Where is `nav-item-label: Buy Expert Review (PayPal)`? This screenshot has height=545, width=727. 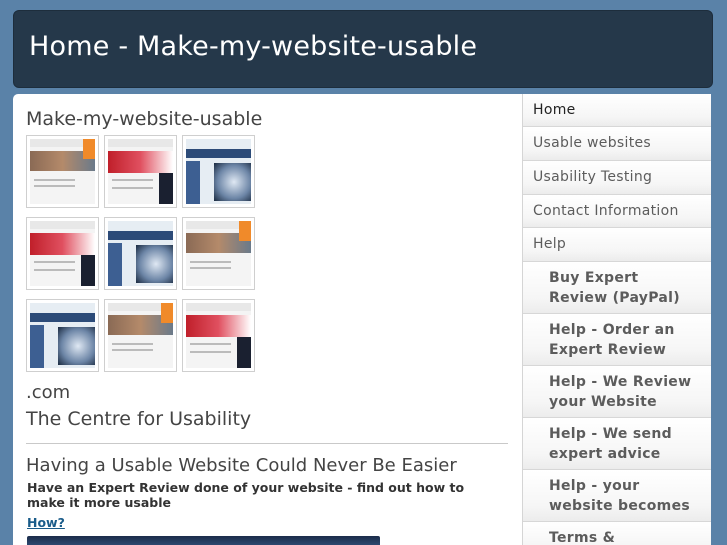
nav-item-label: Buy Expert Review (PayPal) is located at coordinates (614, 288).